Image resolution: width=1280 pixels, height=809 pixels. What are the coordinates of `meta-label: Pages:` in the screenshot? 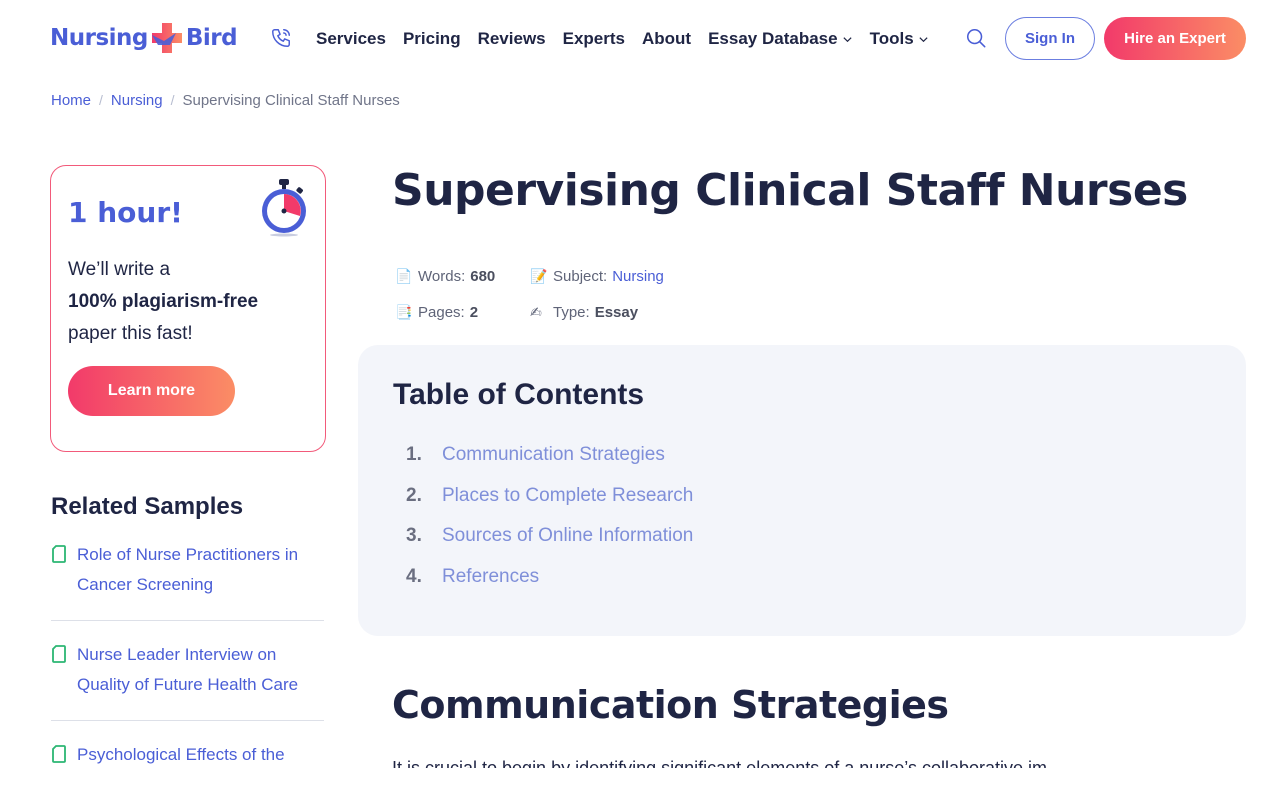 It's located at (441, 312).